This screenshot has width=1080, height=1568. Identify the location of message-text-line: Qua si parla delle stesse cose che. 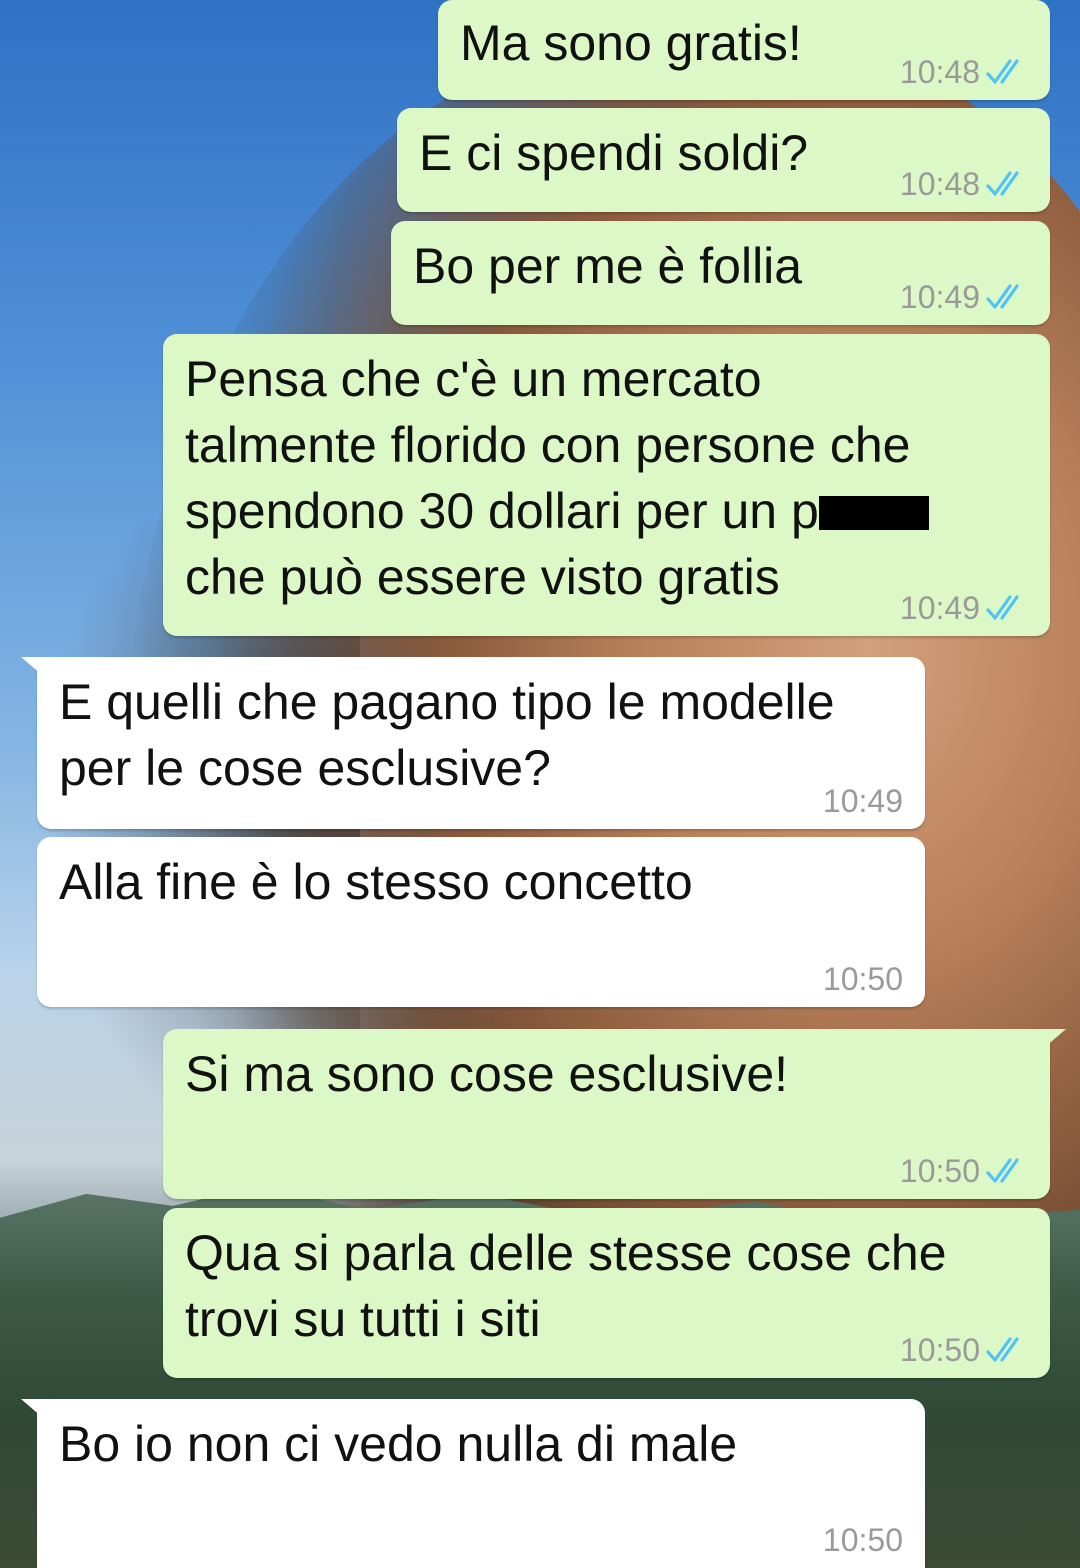
(566, 1253).